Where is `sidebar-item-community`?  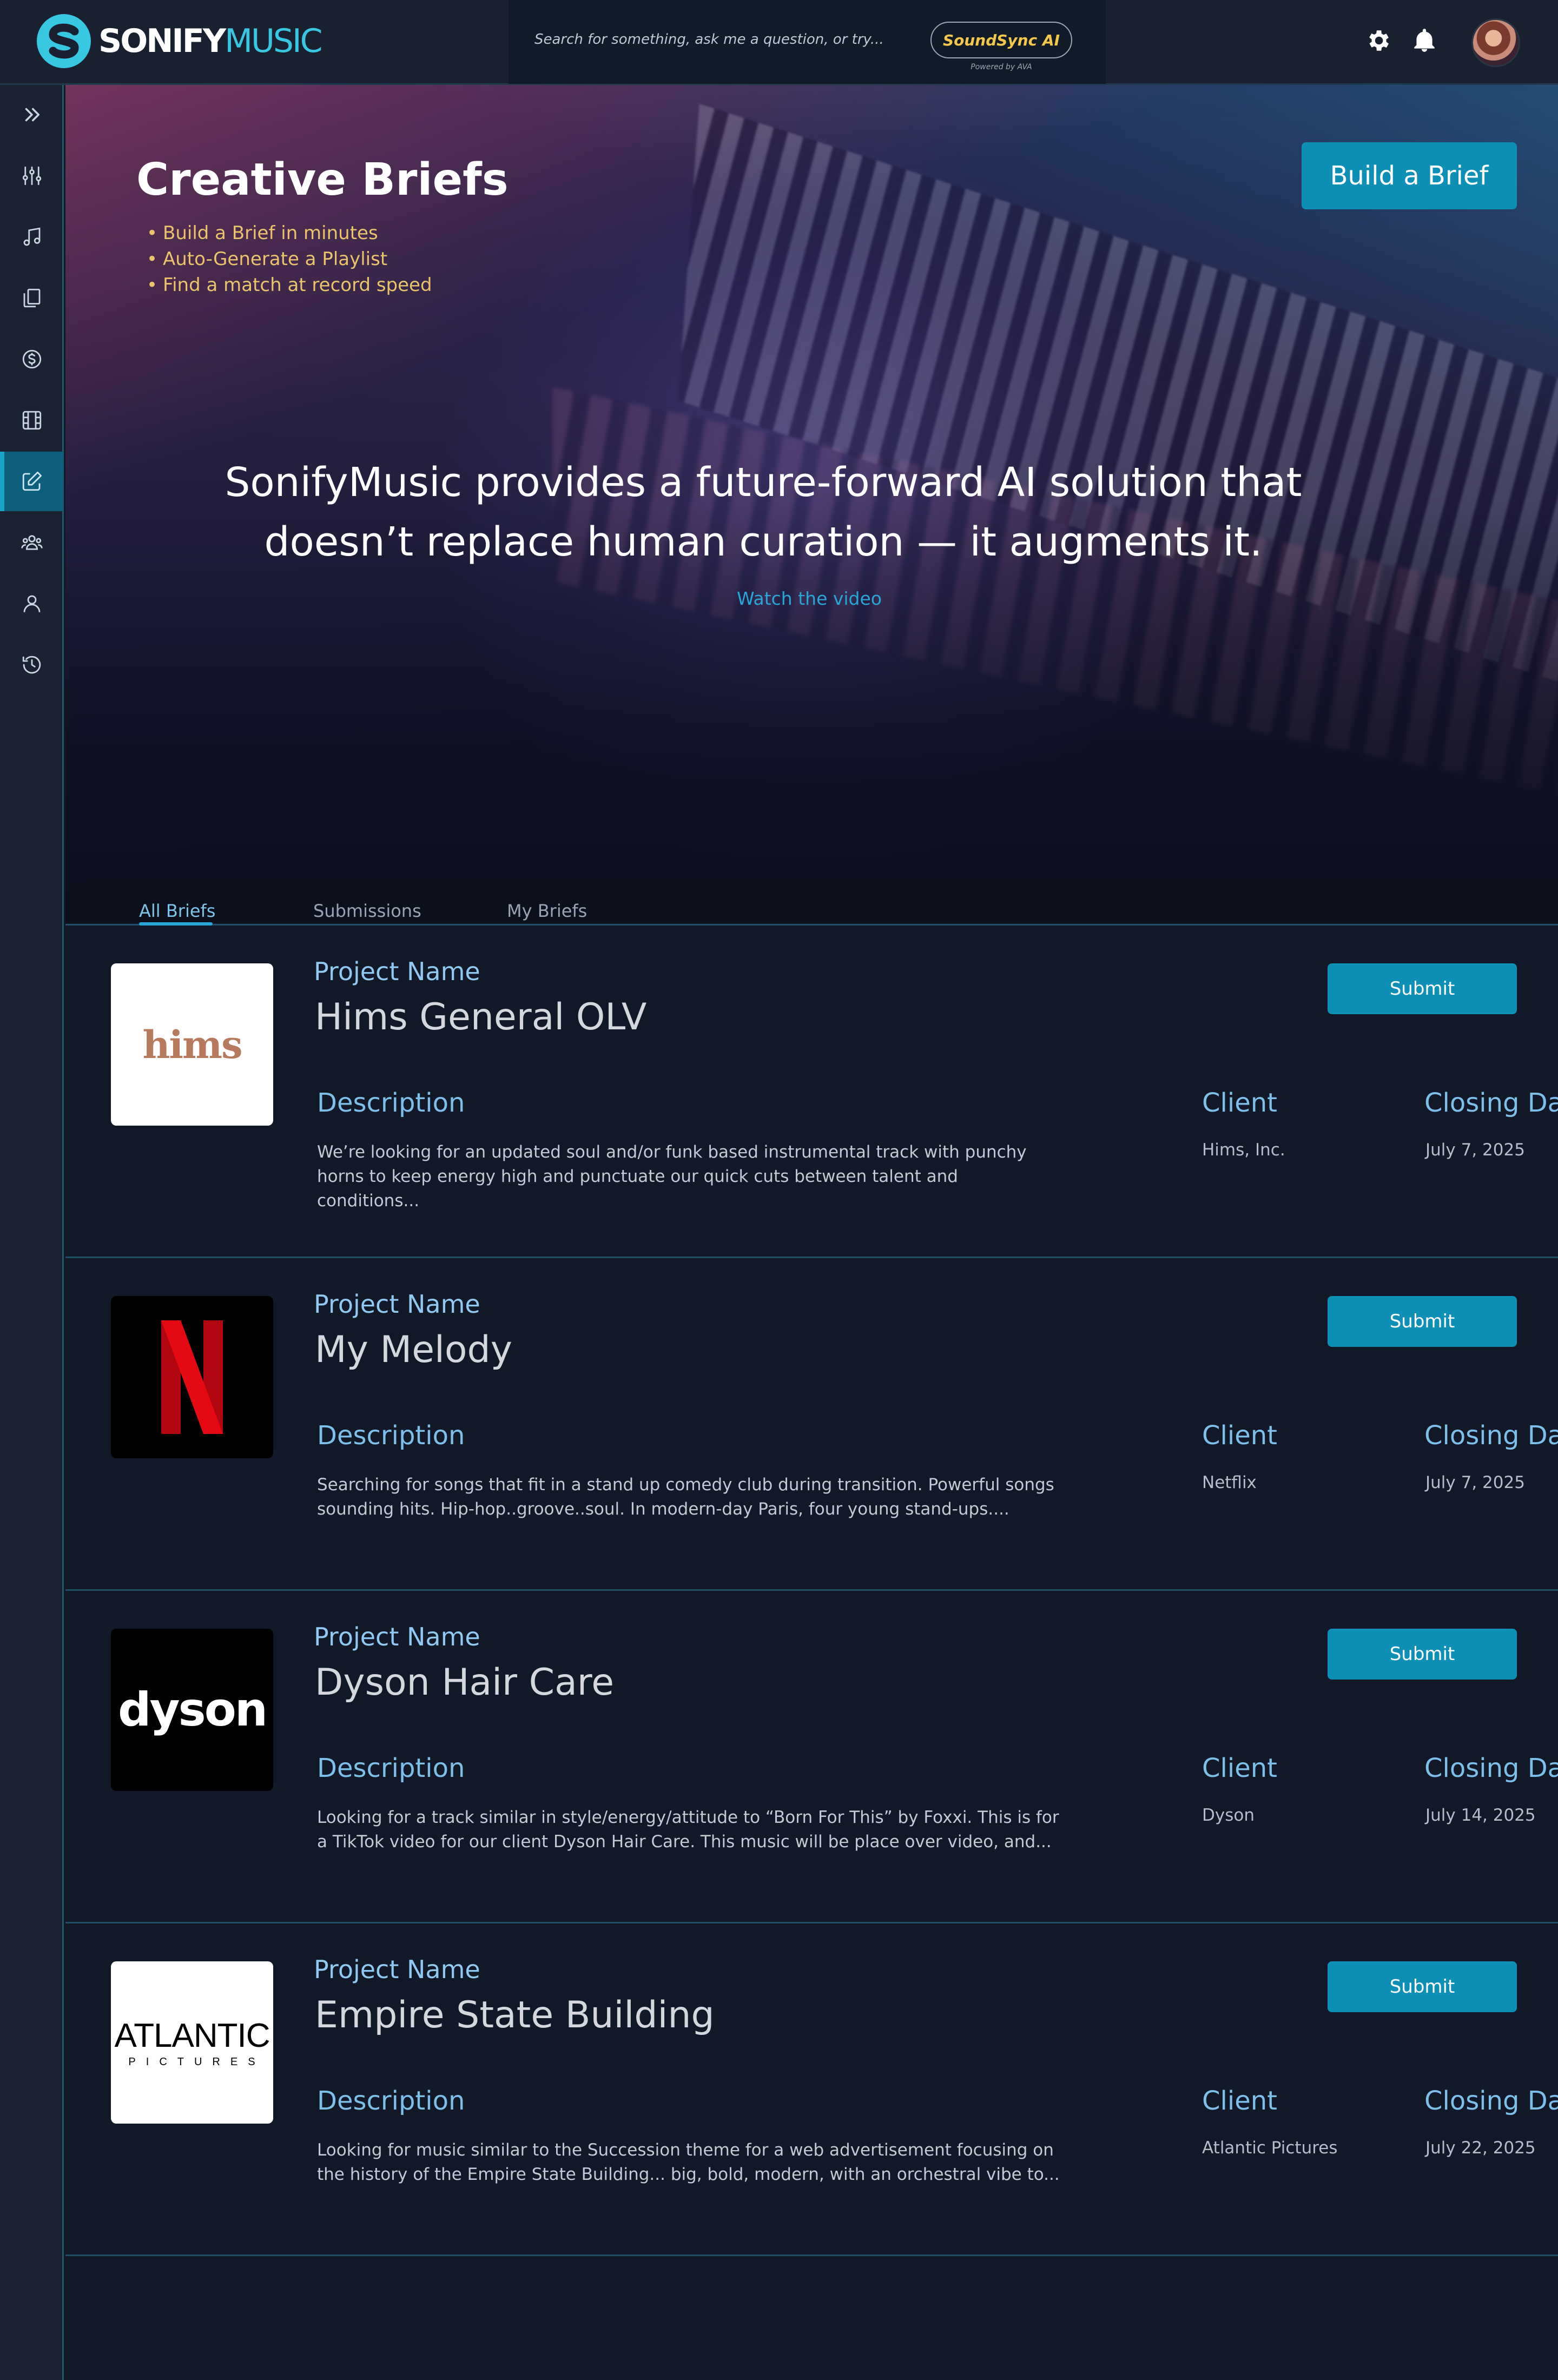 sidebar-item-community is located at coordinates (32, 542).